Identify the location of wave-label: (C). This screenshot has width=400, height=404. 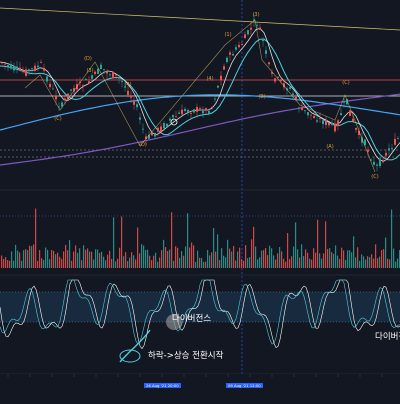
(57, 119).